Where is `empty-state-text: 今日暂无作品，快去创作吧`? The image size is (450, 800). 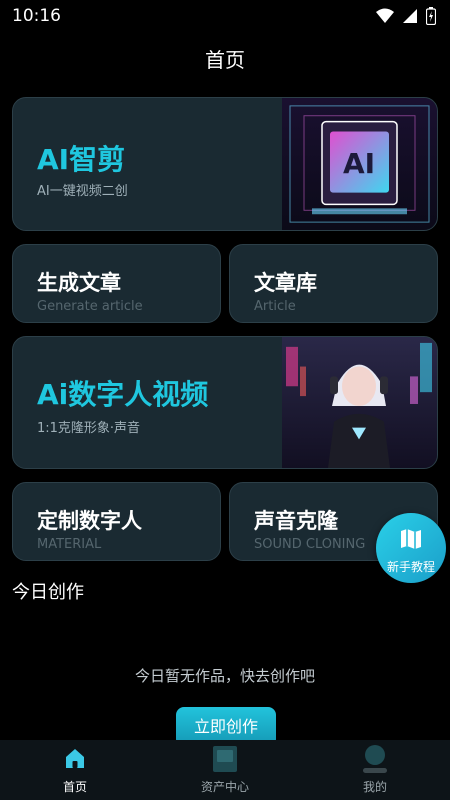 empty-state-text: 今日暂无作品，快去创作吧 is located at coordinates (224, 676).